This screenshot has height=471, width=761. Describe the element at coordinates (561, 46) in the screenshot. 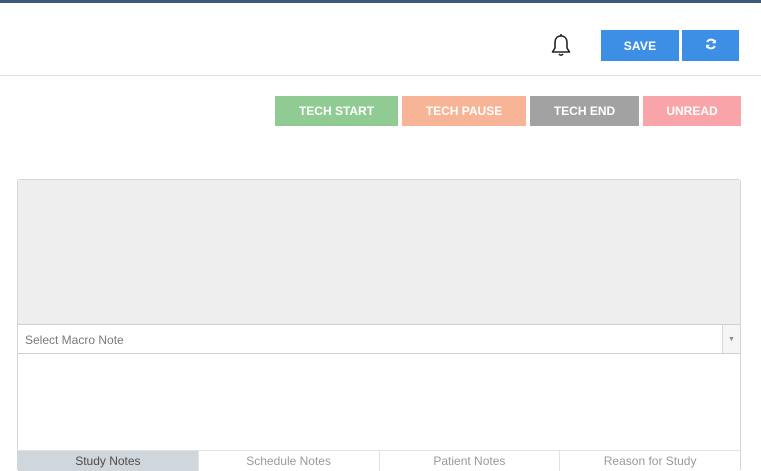

I see `bell-icon` at that location.